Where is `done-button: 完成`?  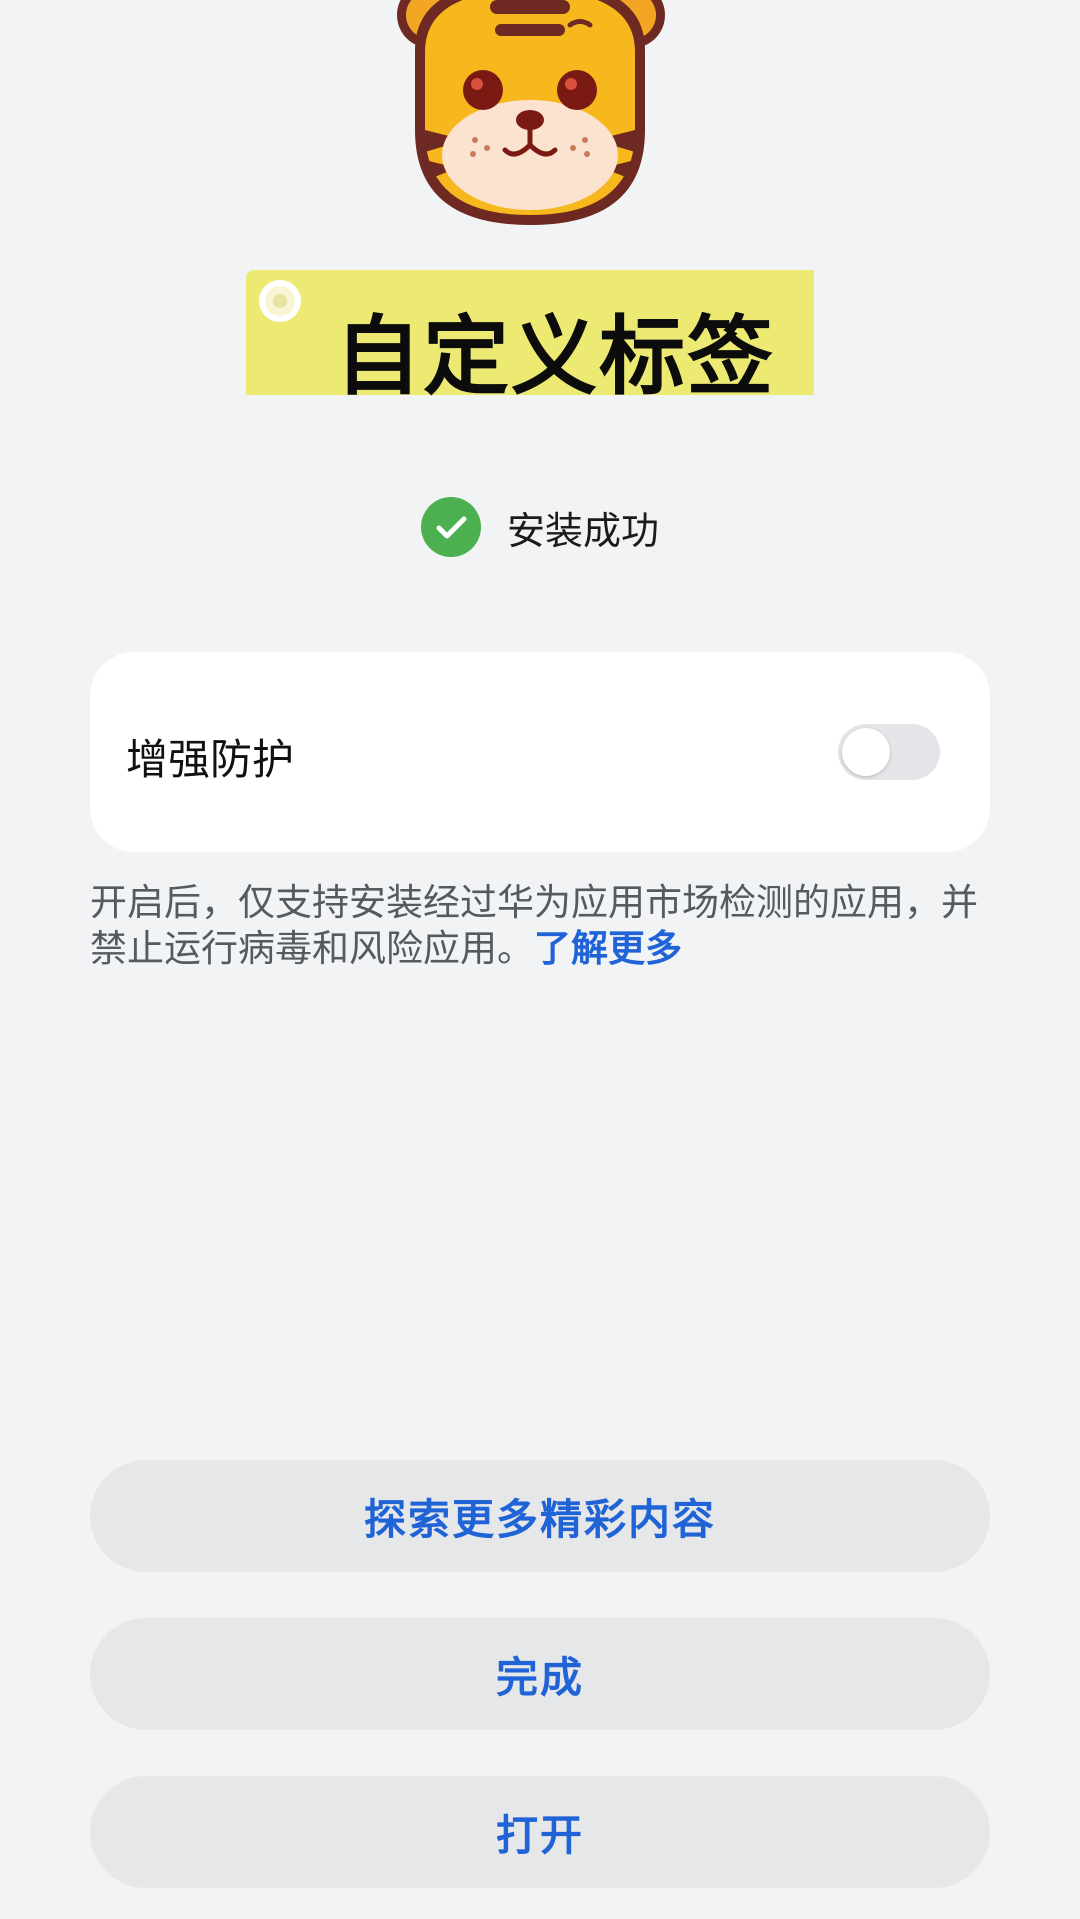
done-button: 完成 is located at coordinates (540, 1674).